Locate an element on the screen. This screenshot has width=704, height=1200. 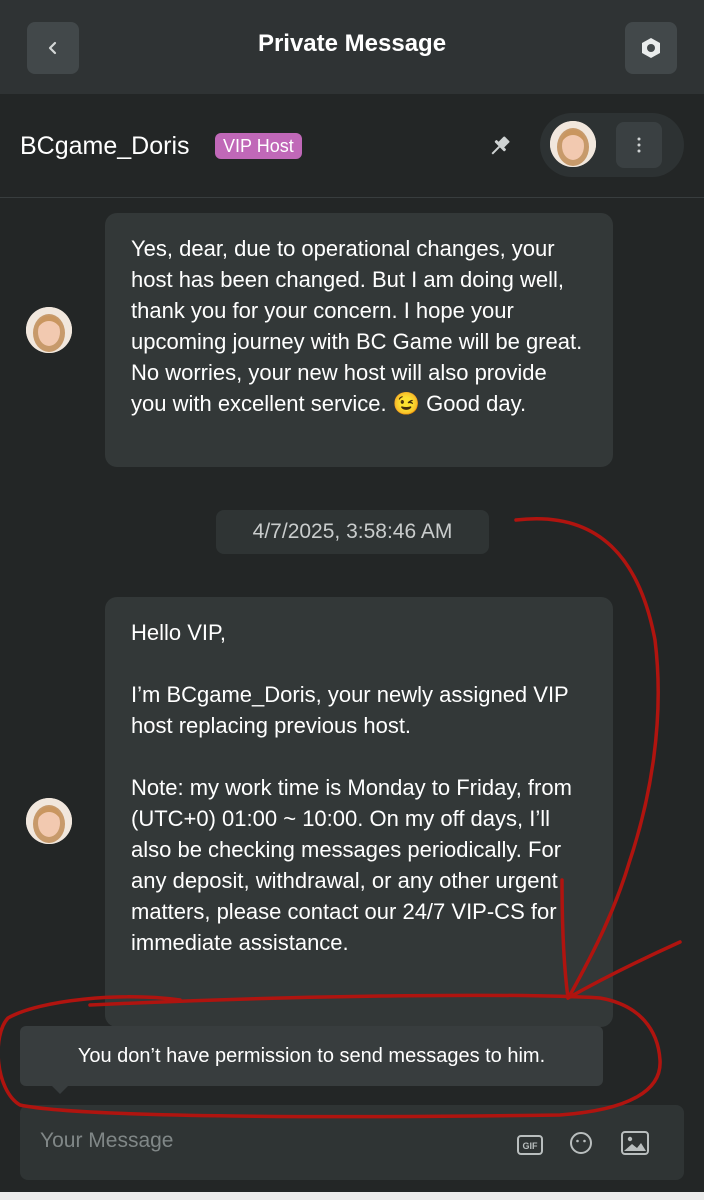
emoji-button is located at coordinates (581, 1145).